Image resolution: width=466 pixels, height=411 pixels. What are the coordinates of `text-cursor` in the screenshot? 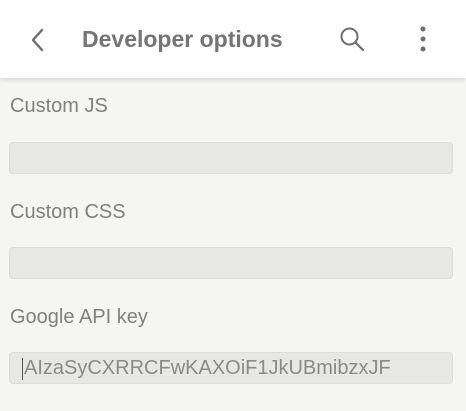 It's located at (22, 369).